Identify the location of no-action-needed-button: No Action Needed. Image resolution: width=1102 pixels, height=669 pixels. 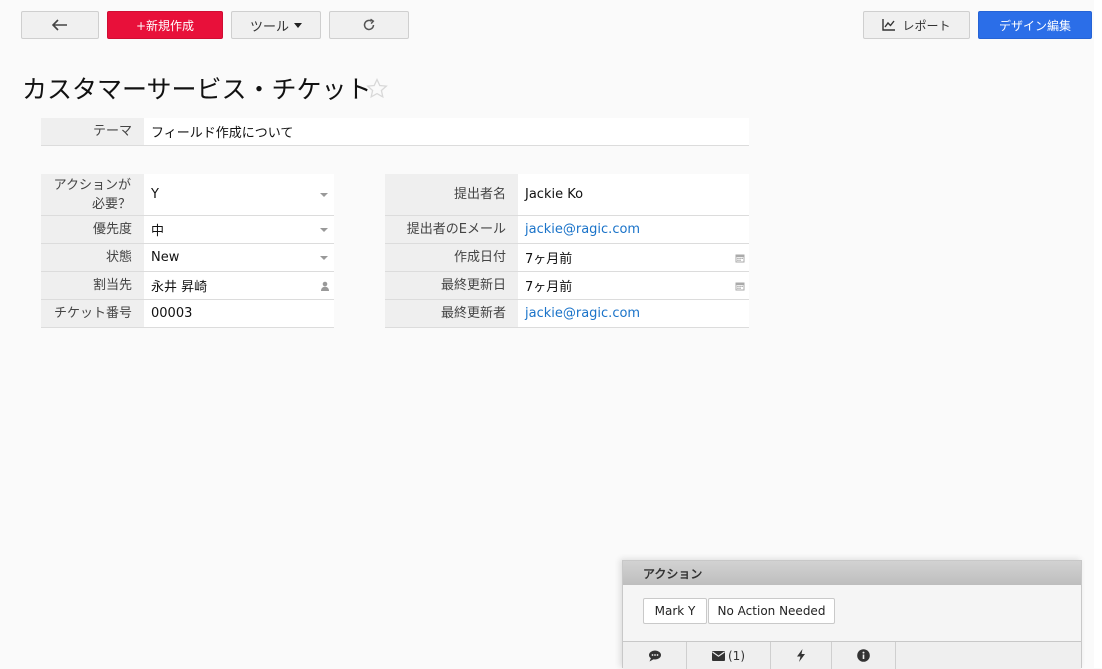
(771, 611).